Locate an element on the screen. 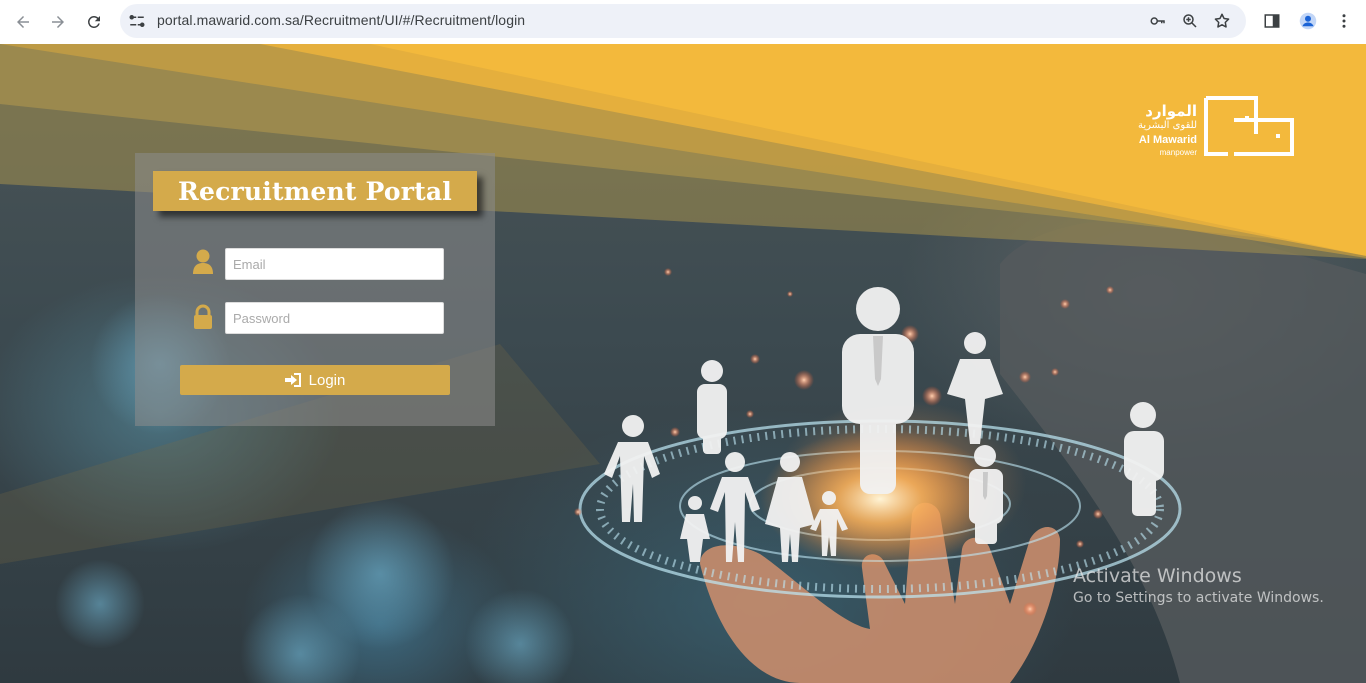 This screenshot has height=683, width=1366. watermark-line1: Activate Windows is located at coordinates (1157, 576).